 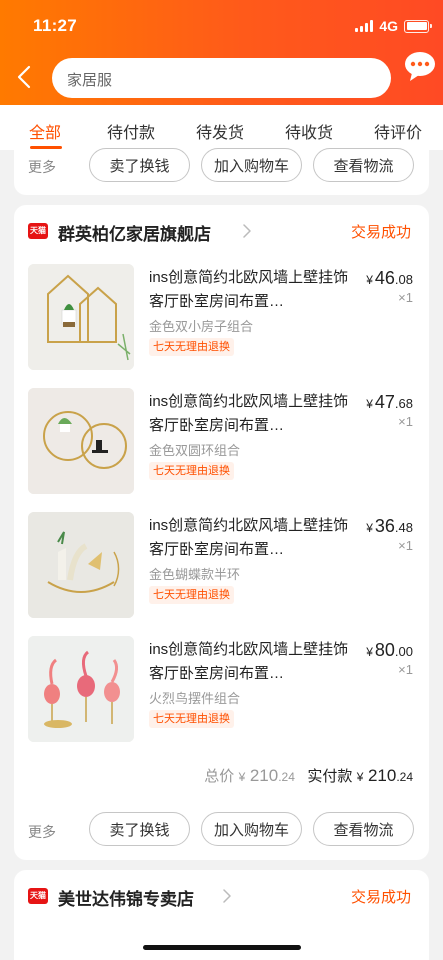 I want to click on total-integer: 210, so click(x=264, y=775).